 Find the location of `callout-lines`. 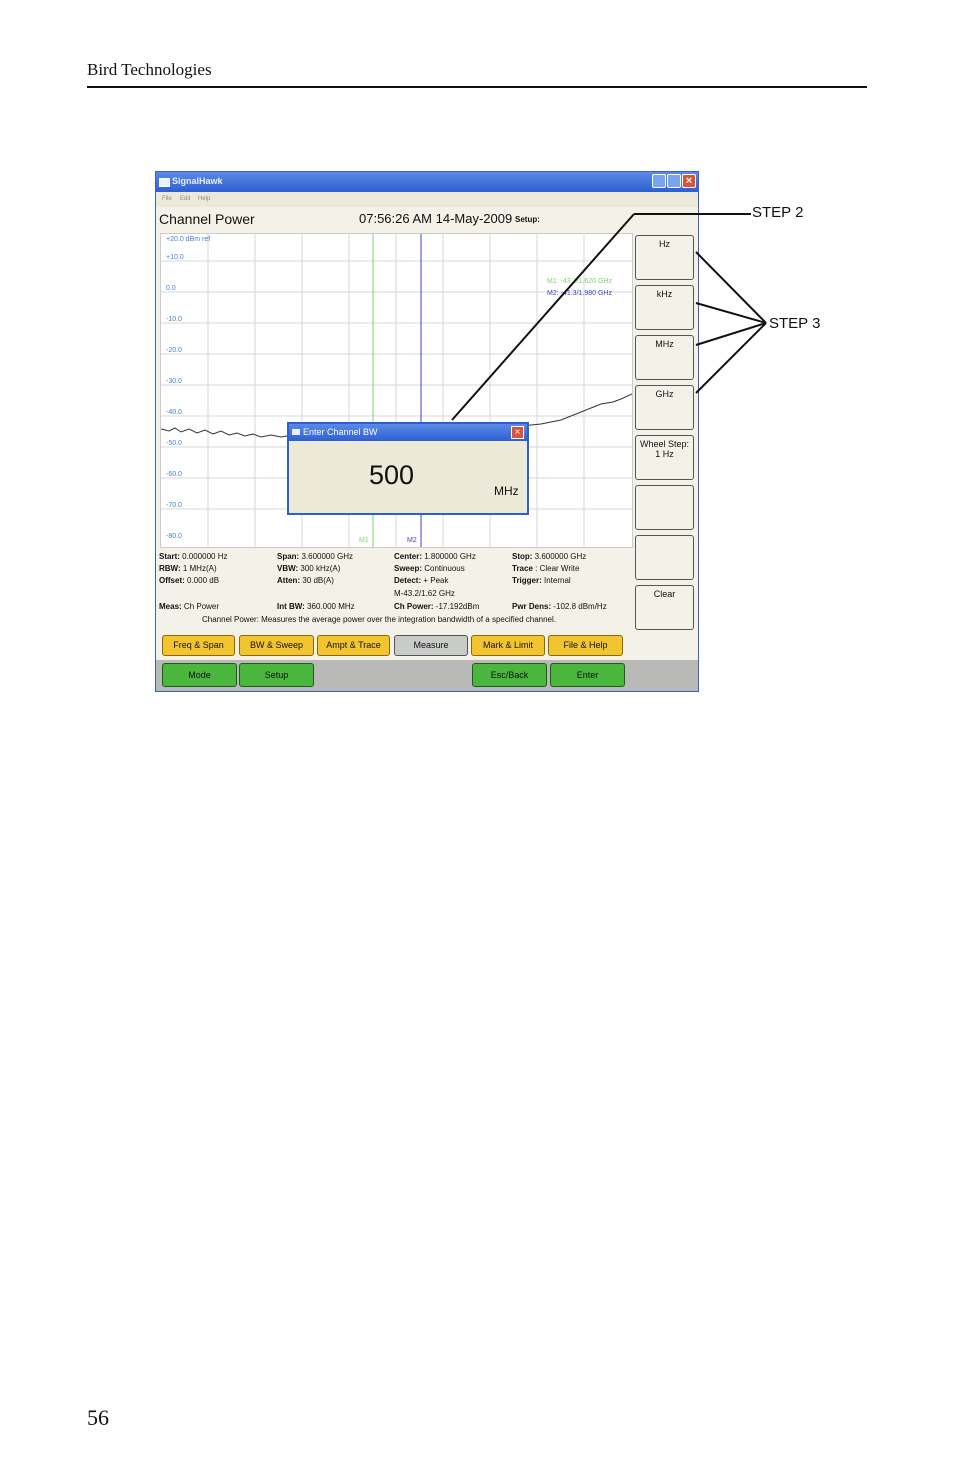

callout-lines is located at coordinates (609, 317).